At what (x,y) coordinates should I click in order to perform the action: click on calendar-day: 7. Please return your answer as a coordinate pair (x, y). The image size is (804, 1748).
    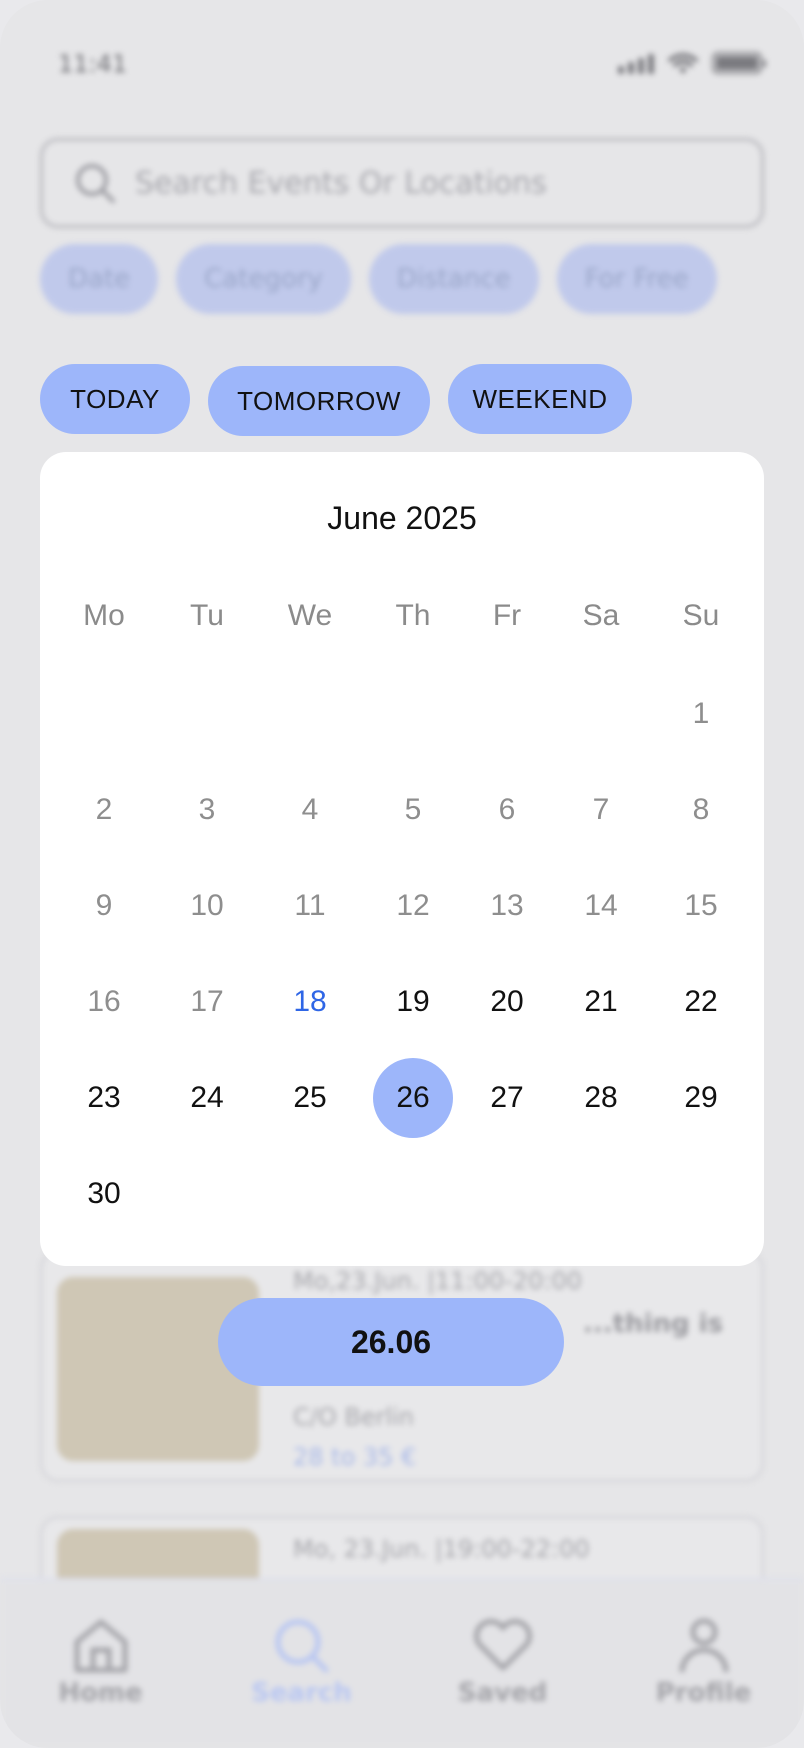
    Looking at the image, I should click on (601, 809).